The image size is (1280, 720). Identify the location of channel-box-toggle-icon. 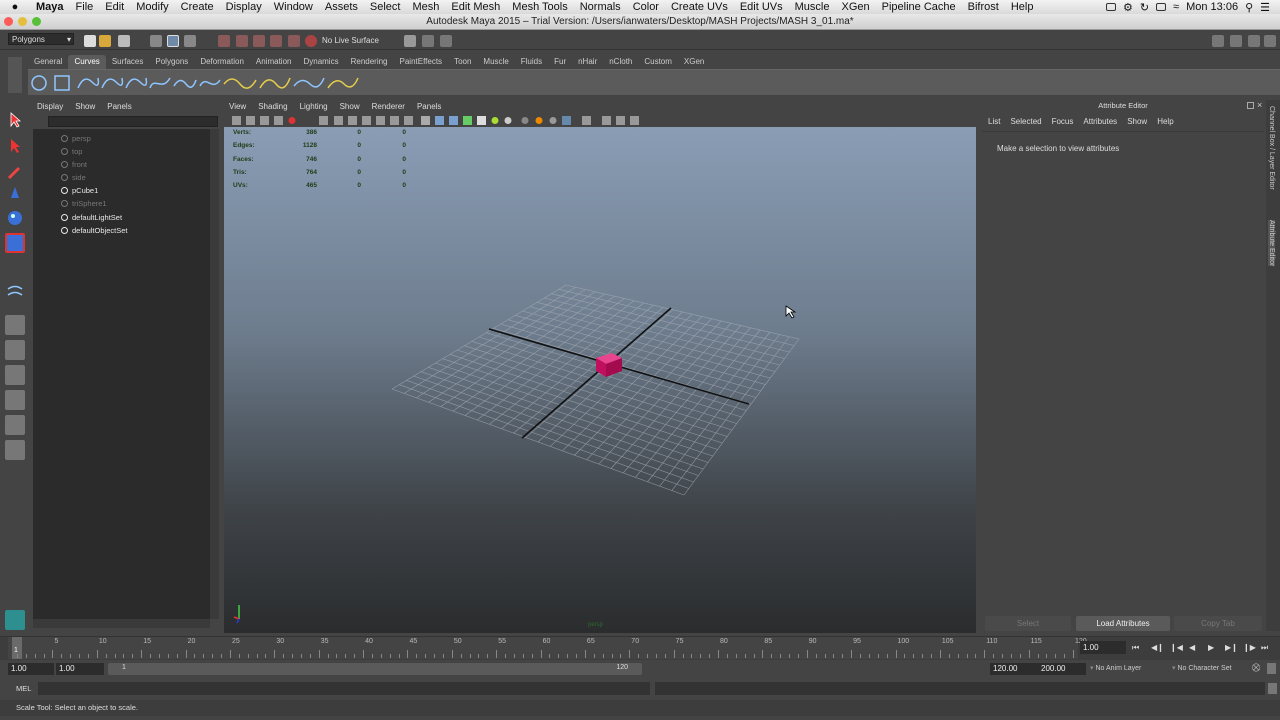
(1236, 41).